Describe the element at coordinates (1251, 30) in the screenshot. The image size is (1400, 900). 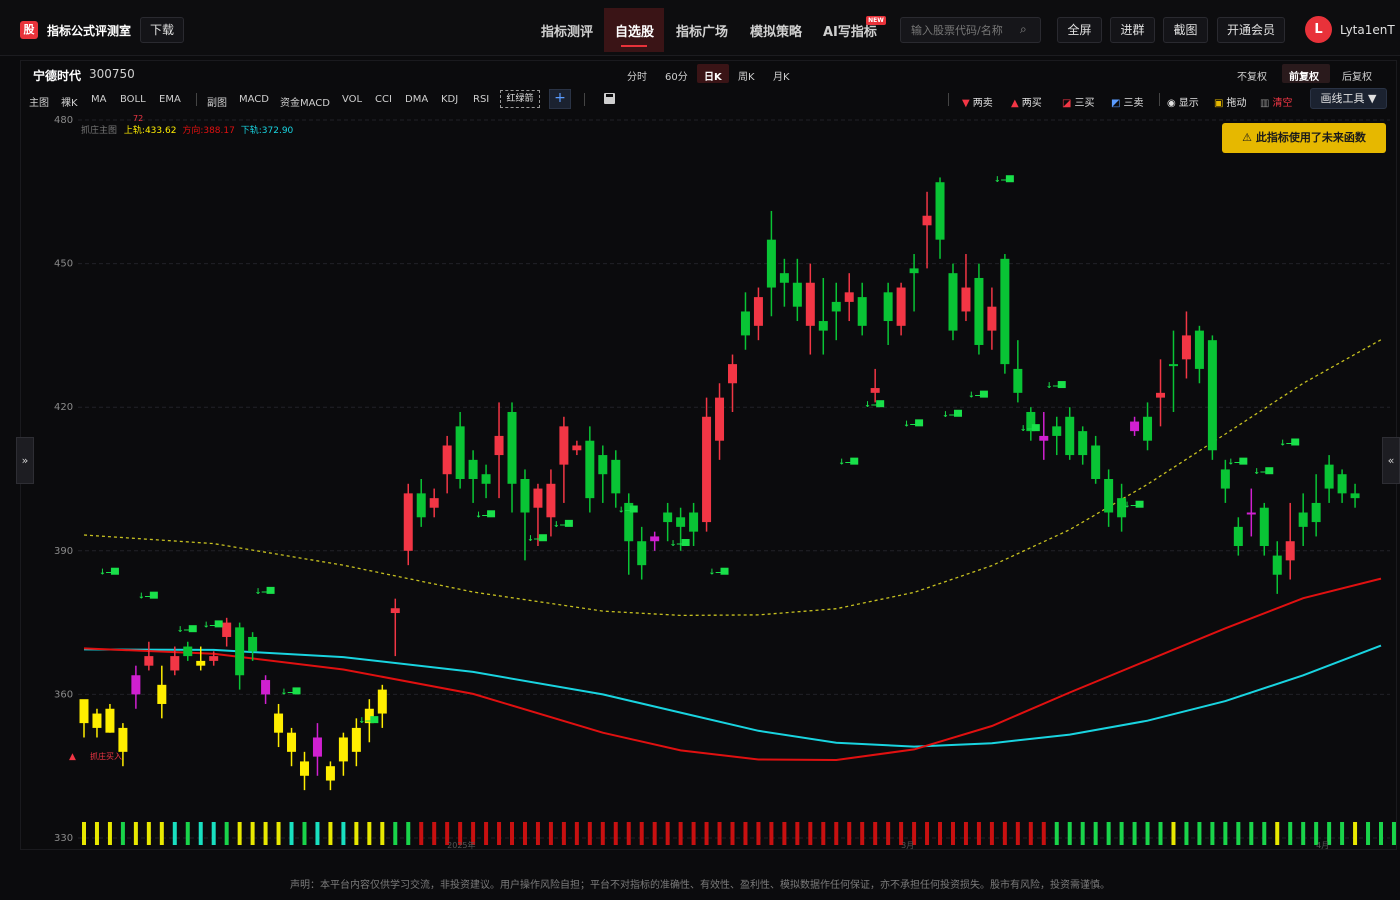
I see `membership-button: 开通会员` at that location.